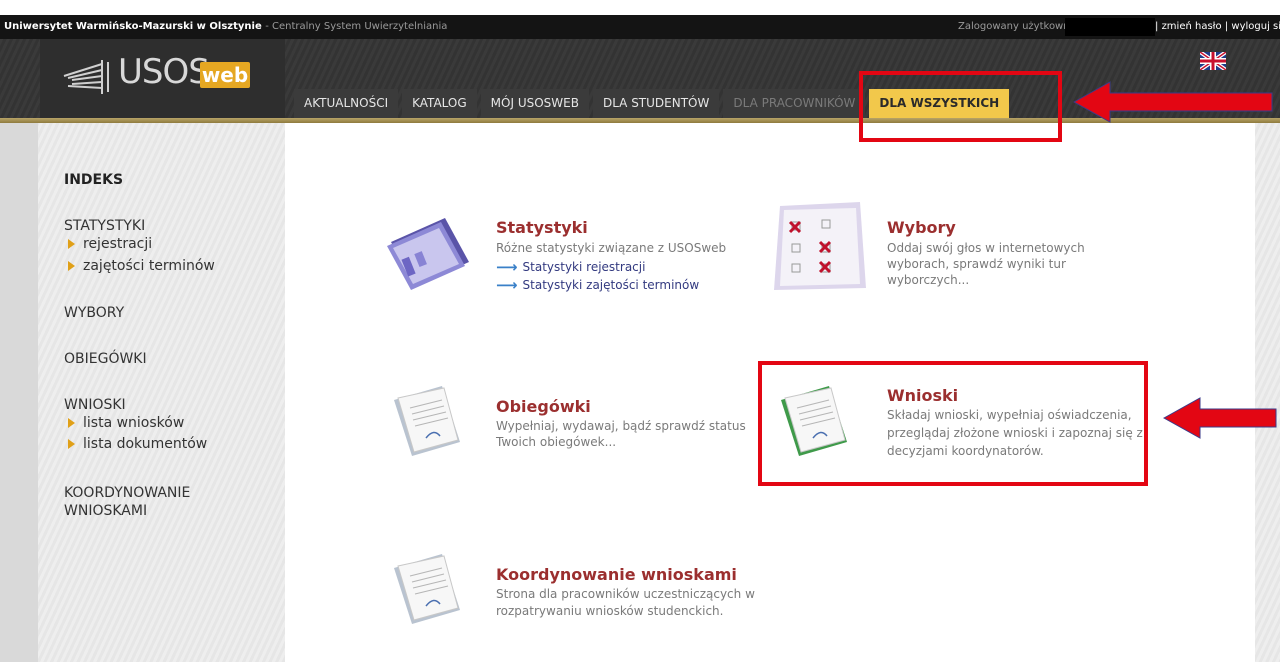 This screenshot has width=1280, height=662. I want to click on sidebar-title: INDEKS, so click(94, 180).